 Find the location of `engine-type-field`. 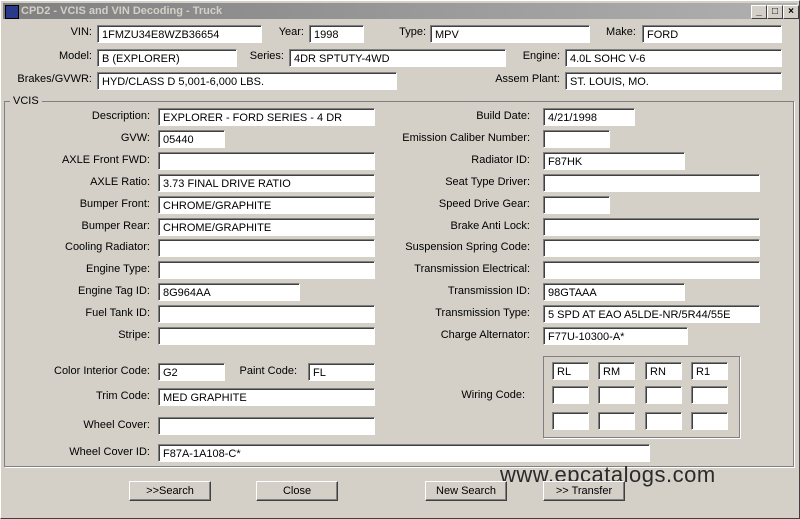

engine-type-field is located at coordinates (266, 270).